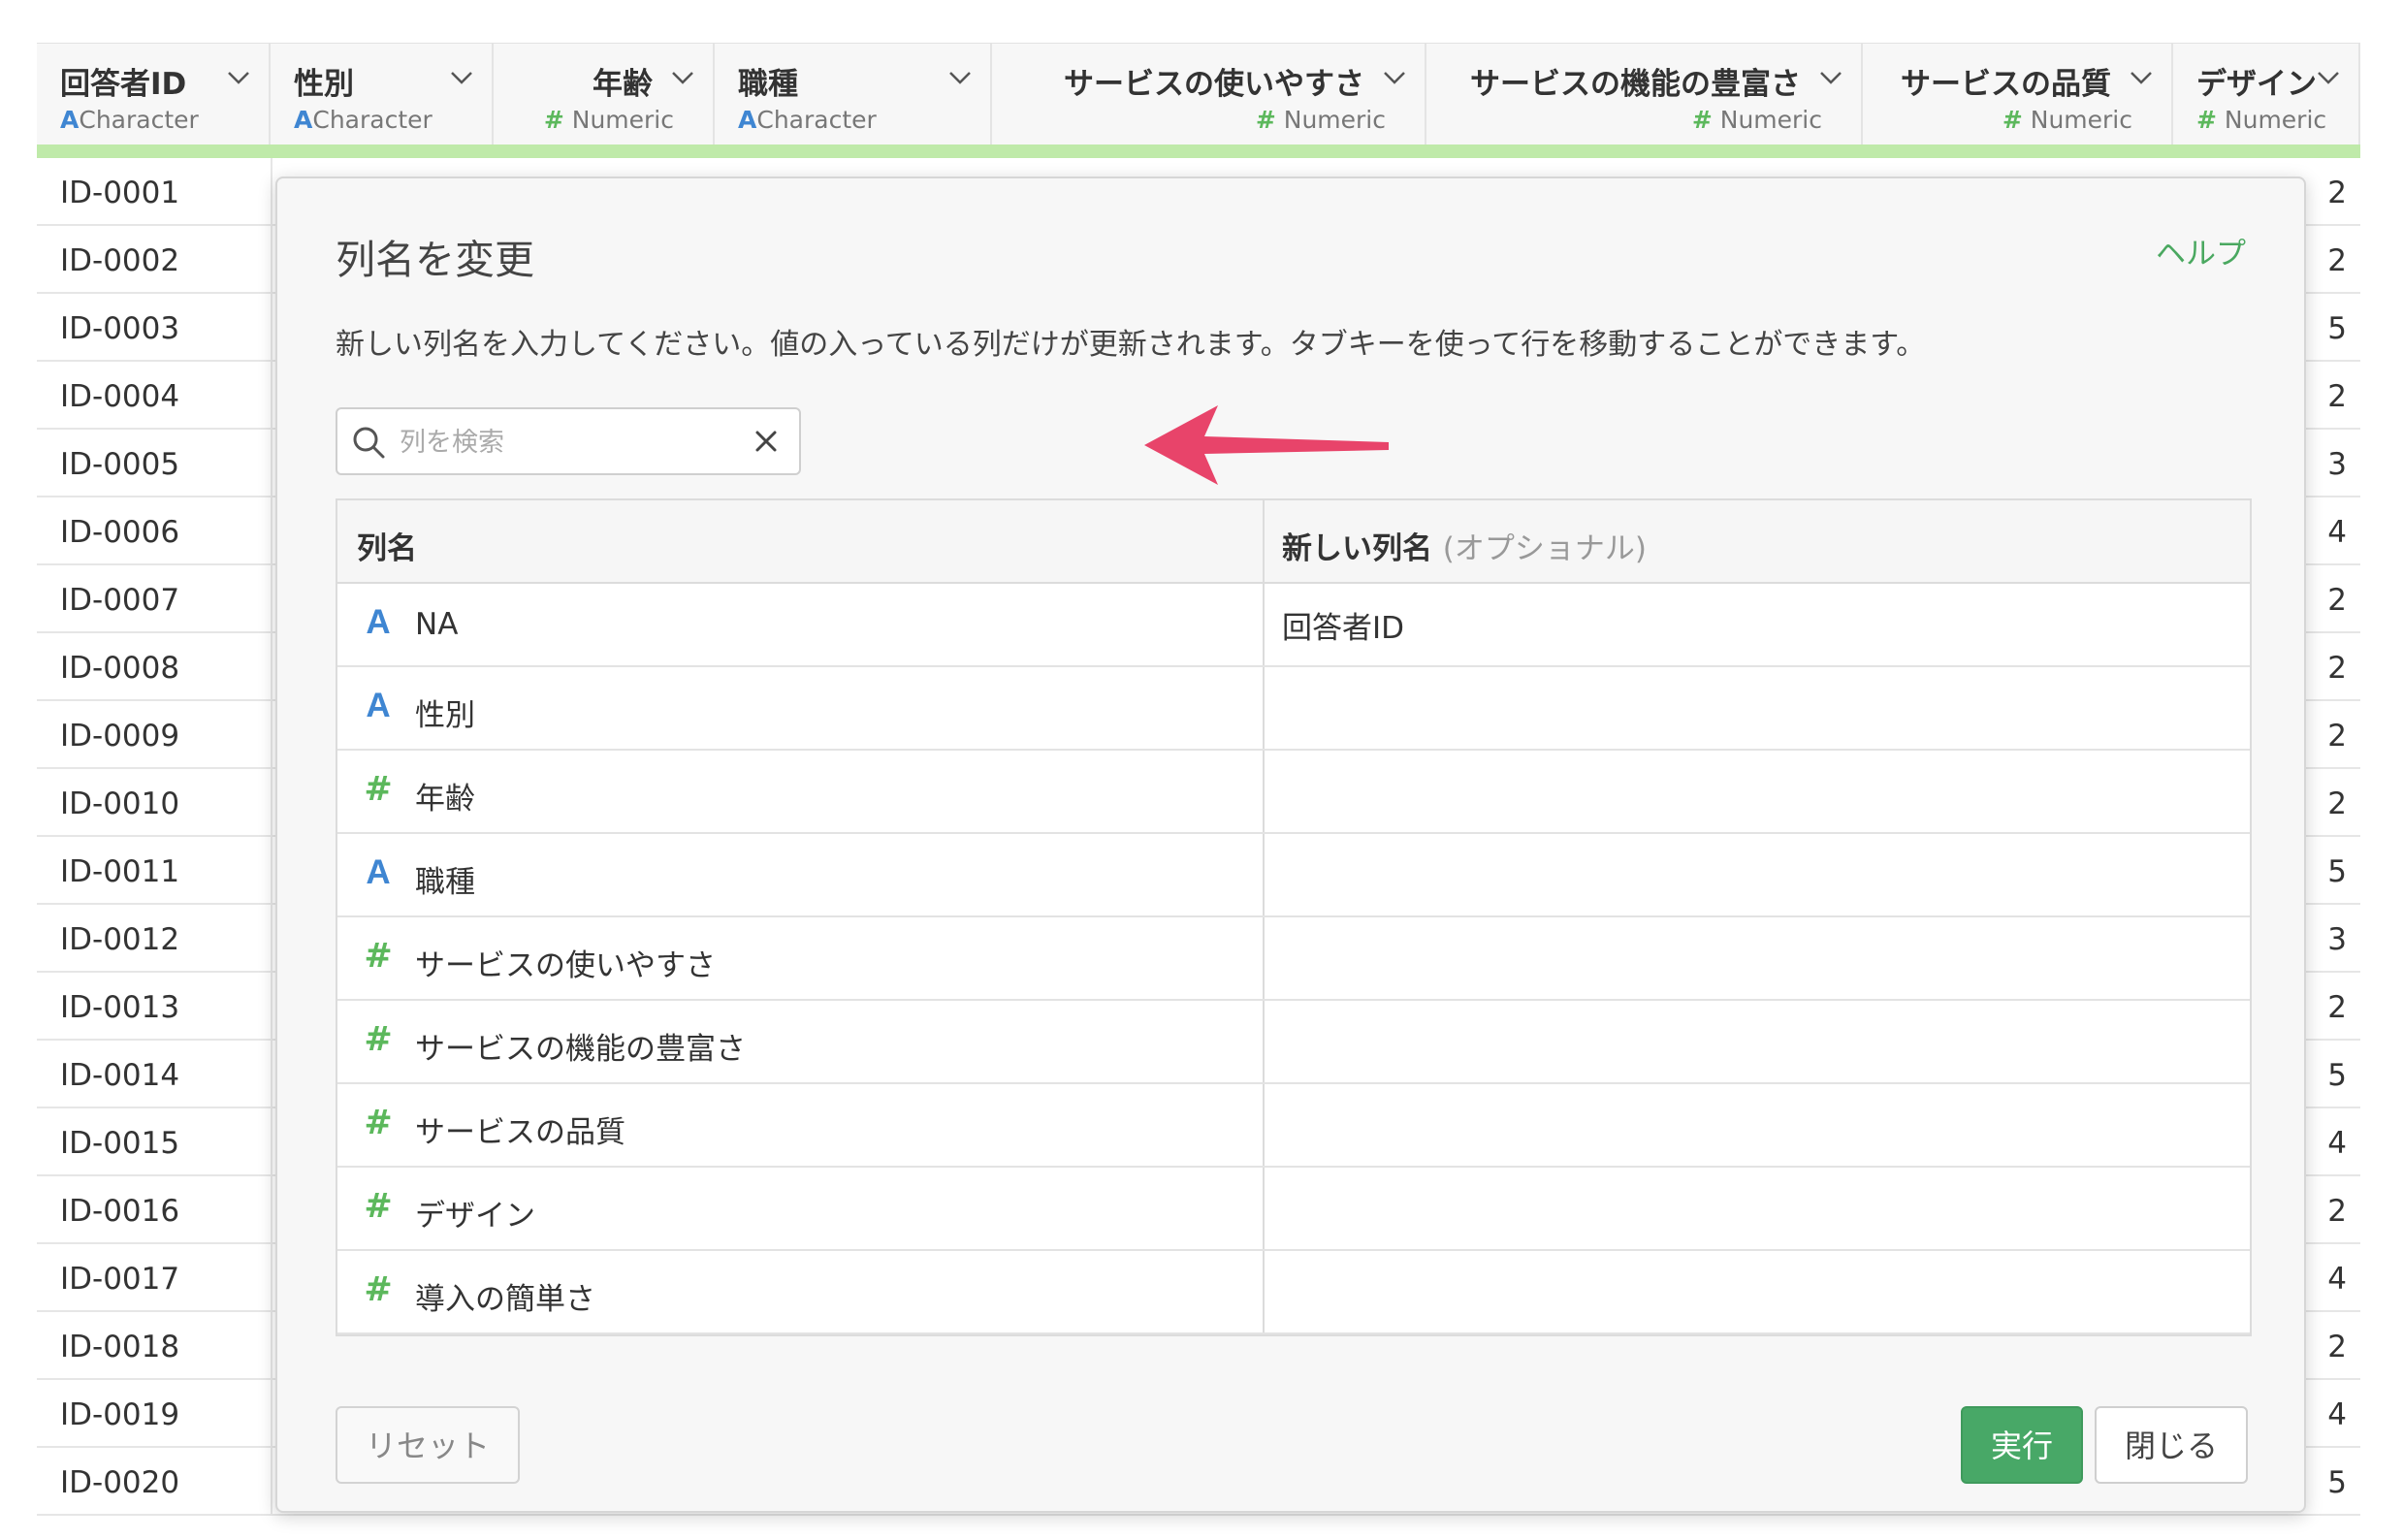 Image resolution: width=2403 pixels, height=1540 pixels. I want to click on rename-row: # 年齢, so click(1293, 792).